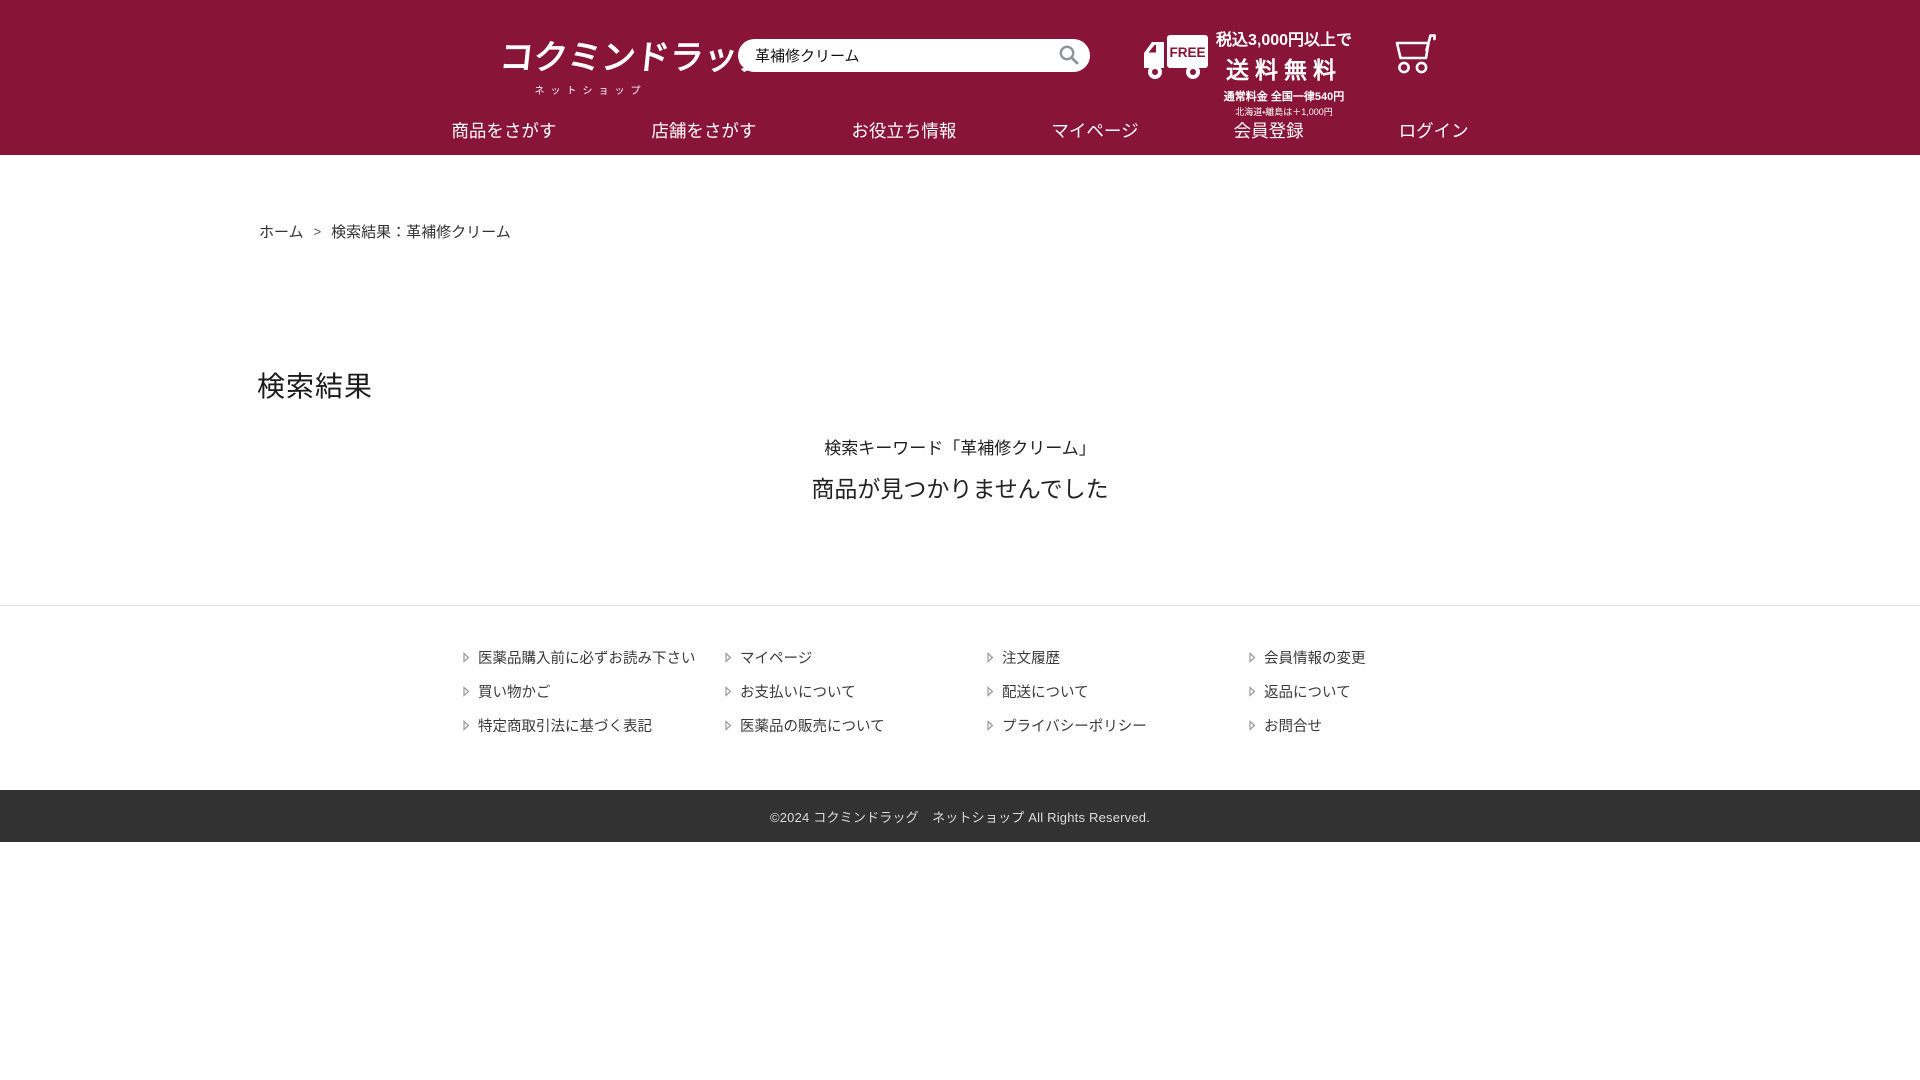 The image size is (1920, 1080). I want to click on footer-column-4: 会員情報の変更 返品について お問合せ, so click(1380, 701).